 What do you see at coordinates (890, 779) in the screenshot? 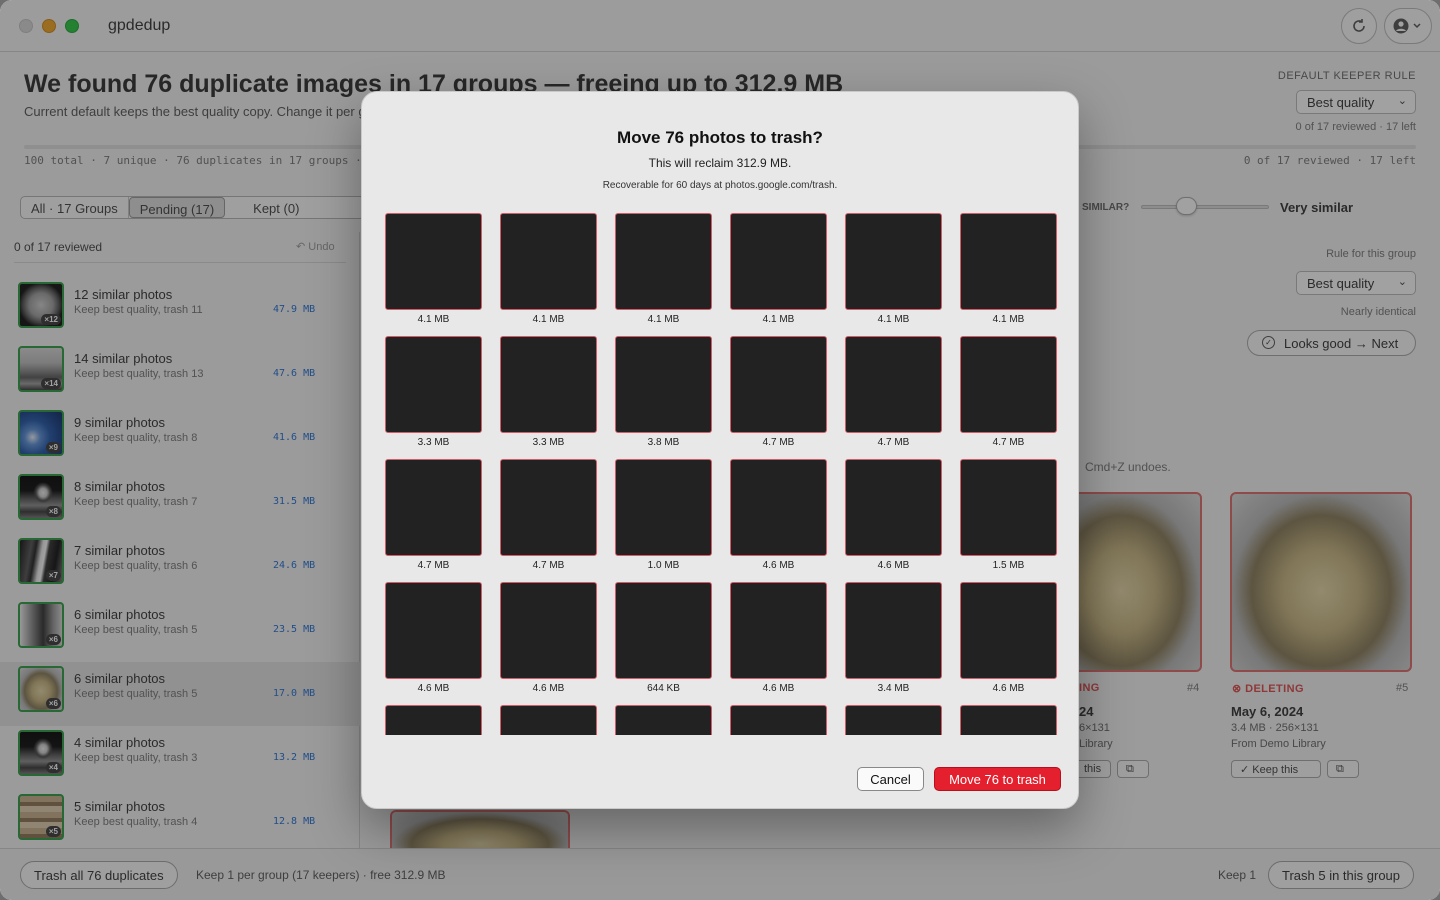
I see `cancel-button: Cancel` at bounding box center [890, 779].